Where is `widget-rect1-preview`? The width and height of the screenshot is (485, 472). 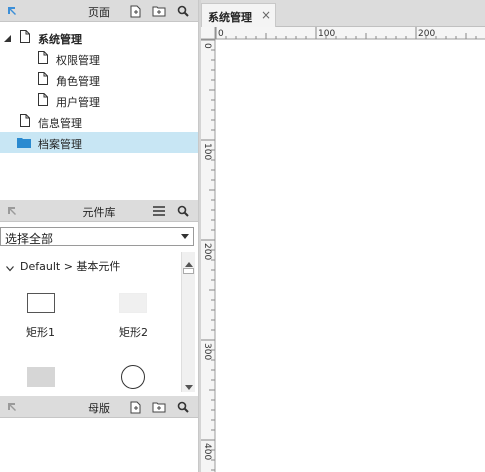
widget-rect1-preview is located at coordinates (41, 303).